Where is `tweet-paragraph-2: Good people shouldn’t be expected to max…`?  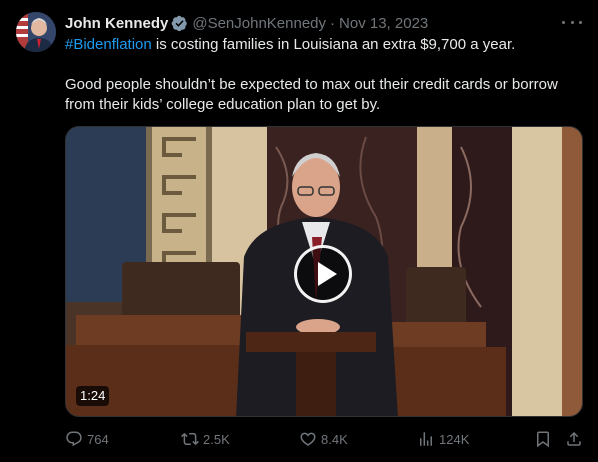
tweet-paragraph-2: Good people shouldn’t be expected to max… is located at coordinates (311, 94).